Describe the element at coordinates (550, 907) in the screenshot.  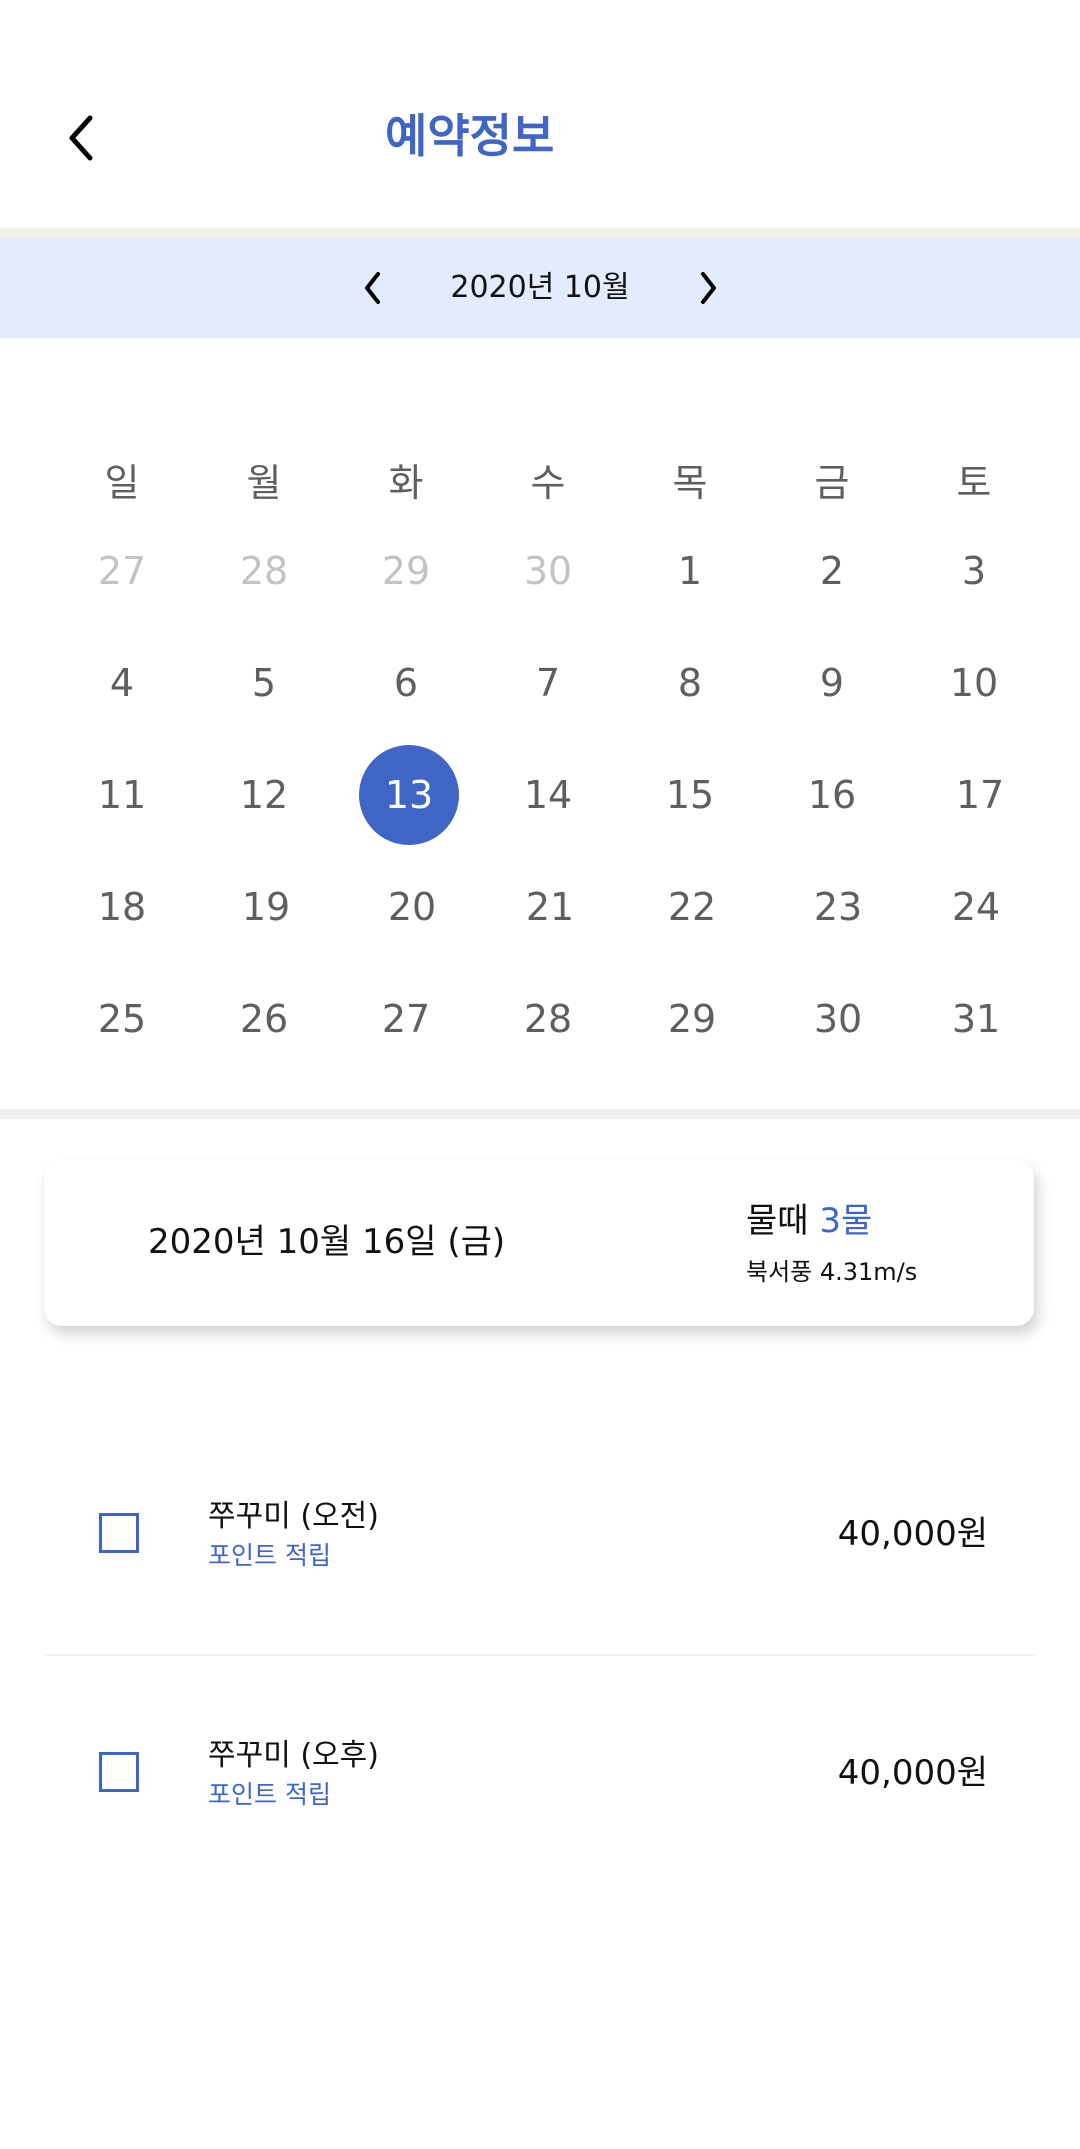
I see `calendar-day: 21` at that location.